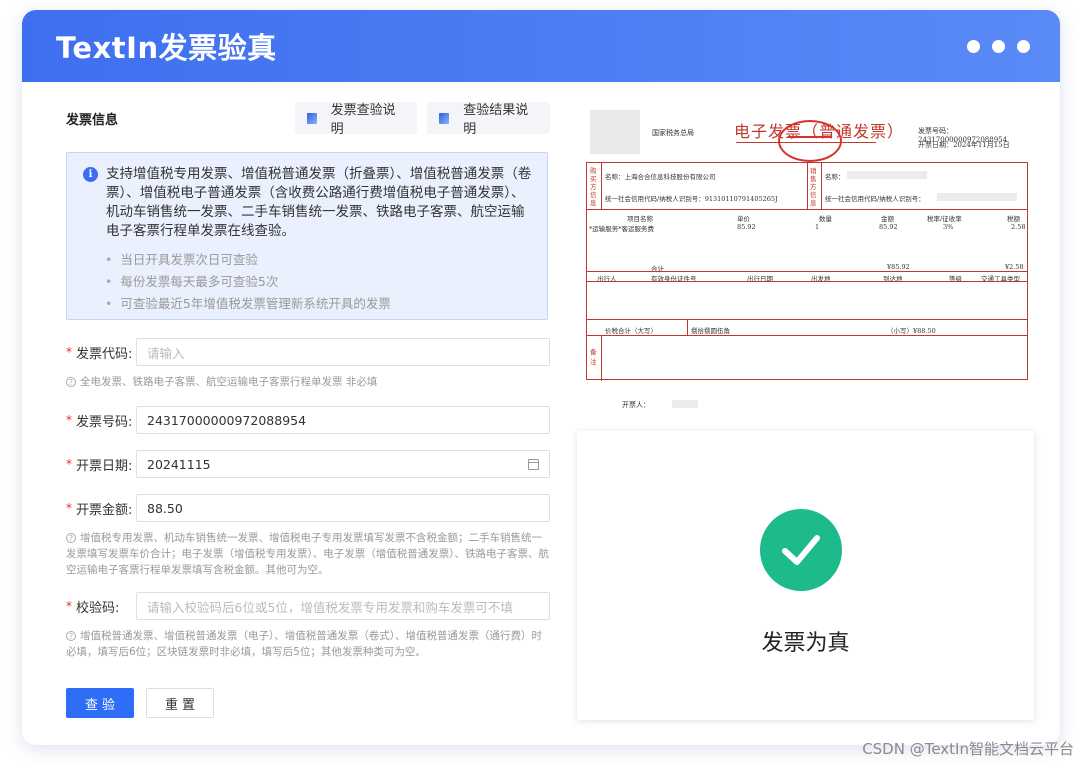 This screenshot has height=767, width=1080. I want to click on seller-tax-id: 统一社会信用代码/纳税人识别号：, so click(875, 199).